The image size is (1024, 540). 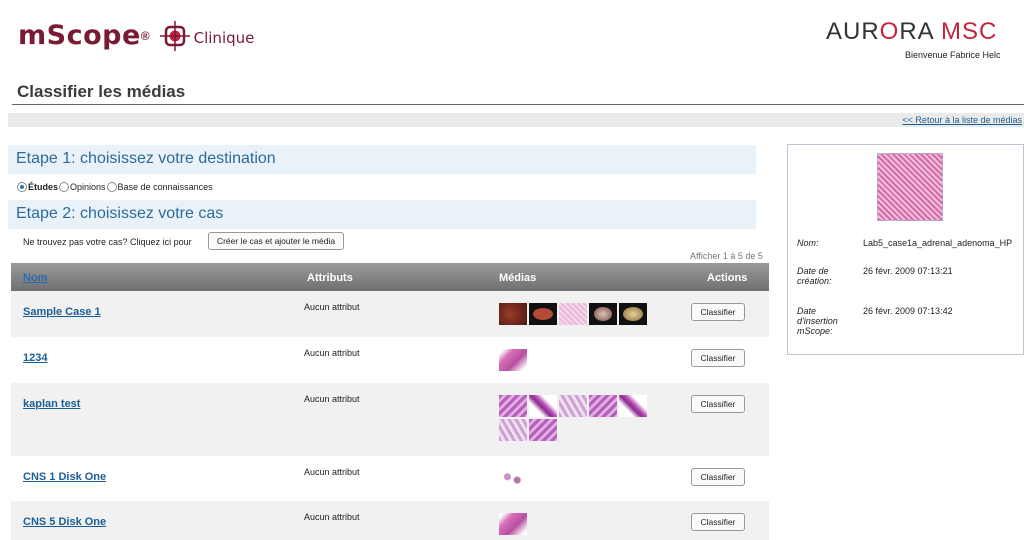 What do you see at coordinates (64, 477) in the screenshot?
I see `case-link: CNS 1 Disk One` at bounding box center [64, 477].